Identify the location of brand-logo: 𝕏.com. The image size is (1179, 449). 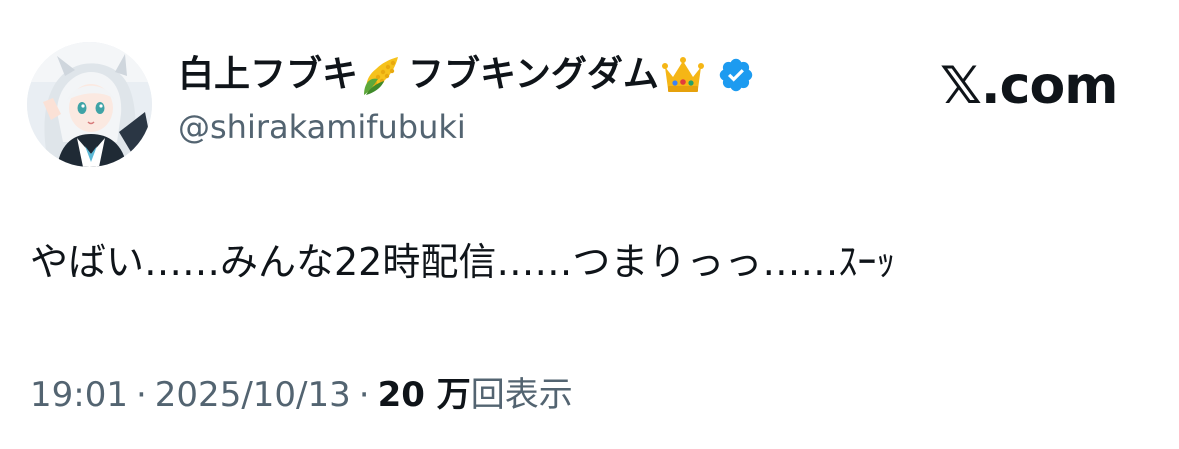
(1029, 86).